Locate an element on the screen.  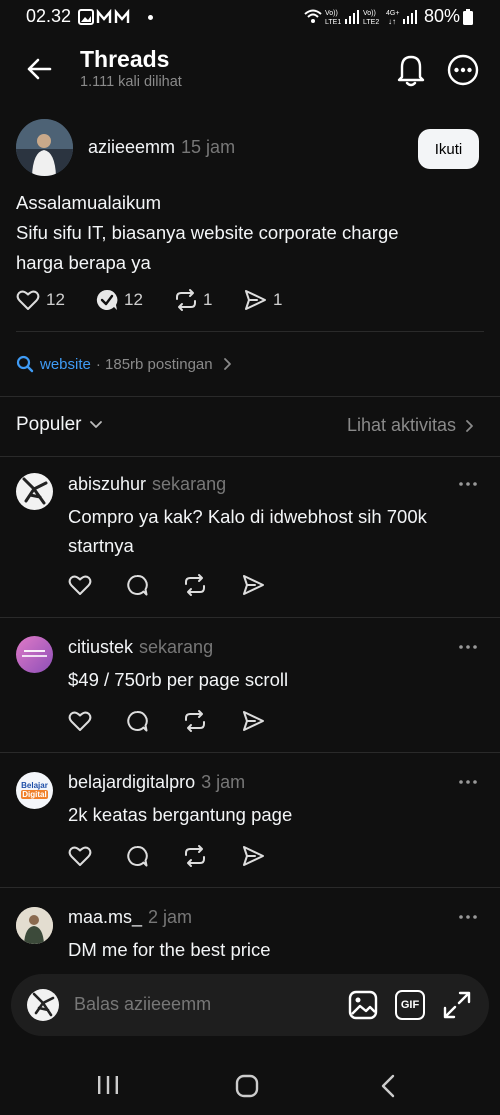
reply-username: maa.ms_ is located at coordinates (105, 917).